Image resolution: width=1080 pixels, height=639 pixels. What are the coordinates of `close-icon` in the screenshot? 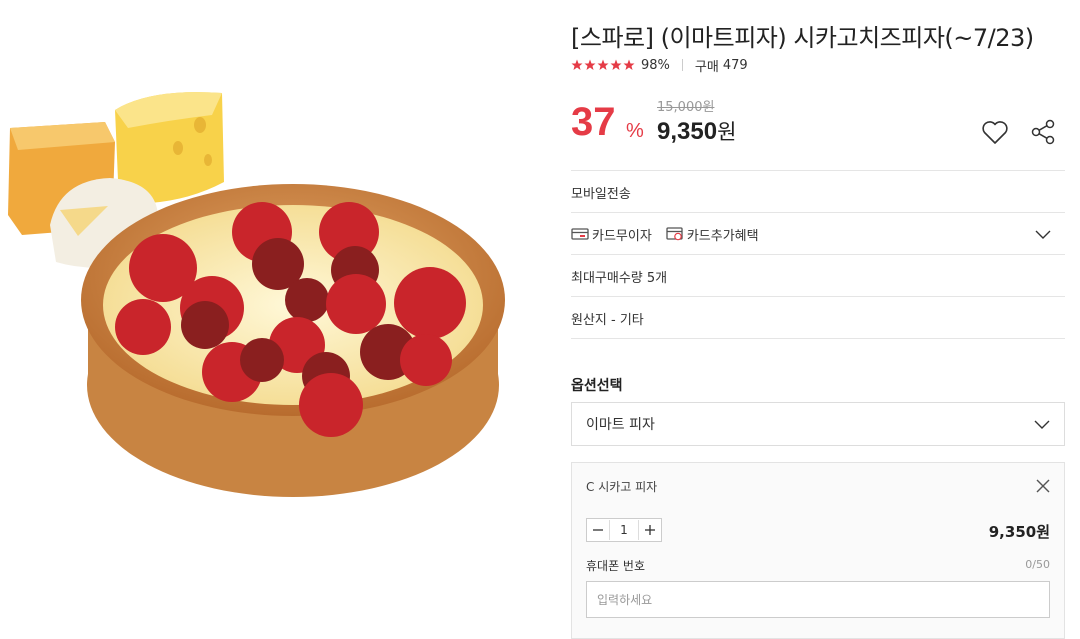 It's located at (1043, 486).